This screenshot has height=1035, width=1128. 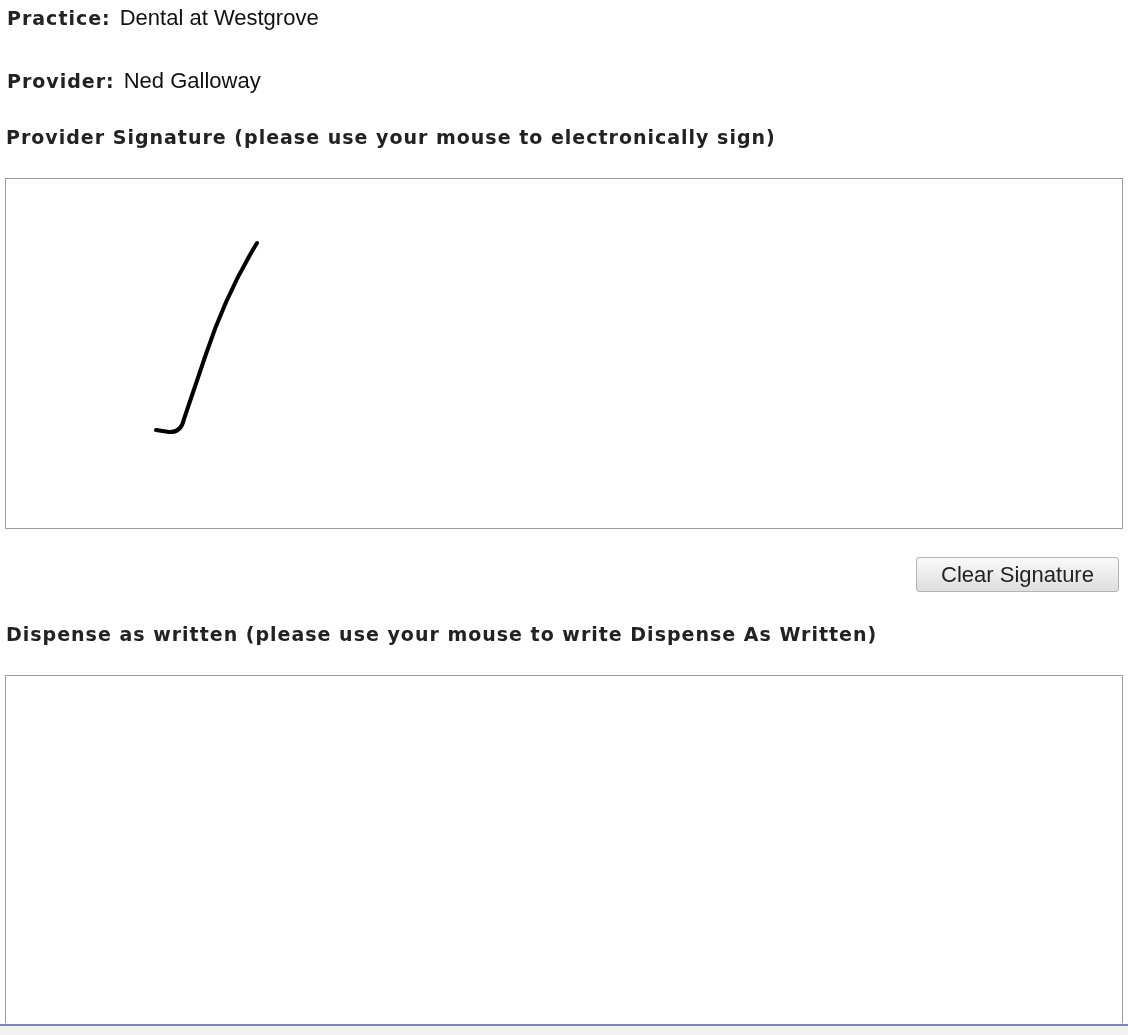 I want to click on field-value: Dental at Westgrove, so click(x=219, y=18).